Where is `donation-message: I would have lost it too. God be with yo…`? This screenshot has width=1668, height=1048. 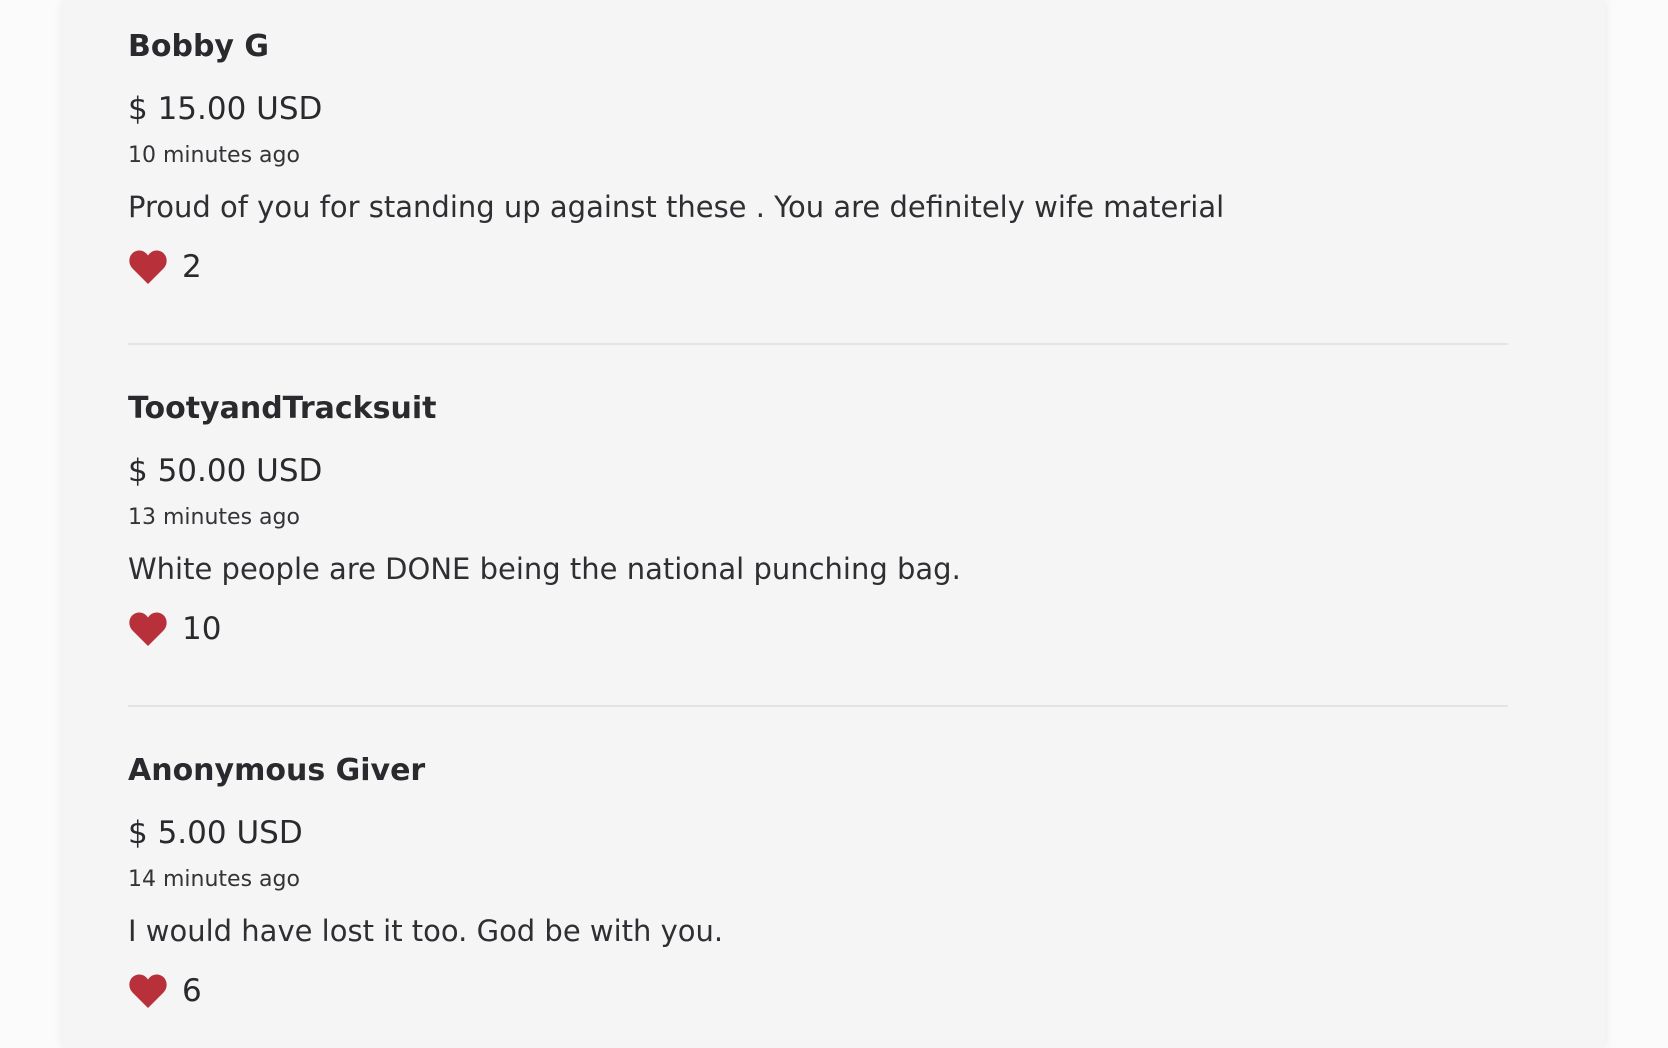 donation-message: I would have lost it too. God be with yo… is located at coordinates (426, 931).